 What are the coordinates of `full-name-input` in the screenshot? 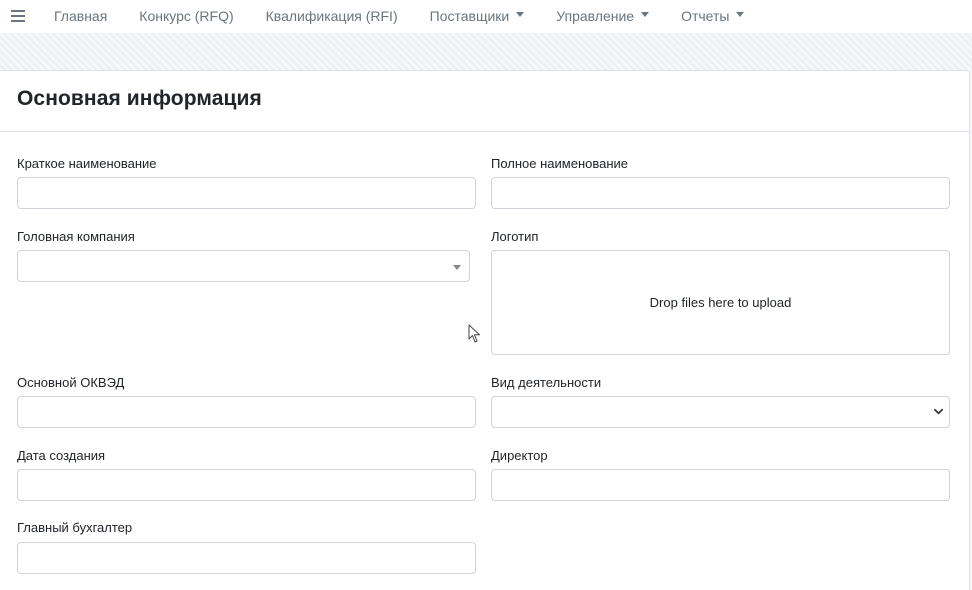 It's located at (720, 193).